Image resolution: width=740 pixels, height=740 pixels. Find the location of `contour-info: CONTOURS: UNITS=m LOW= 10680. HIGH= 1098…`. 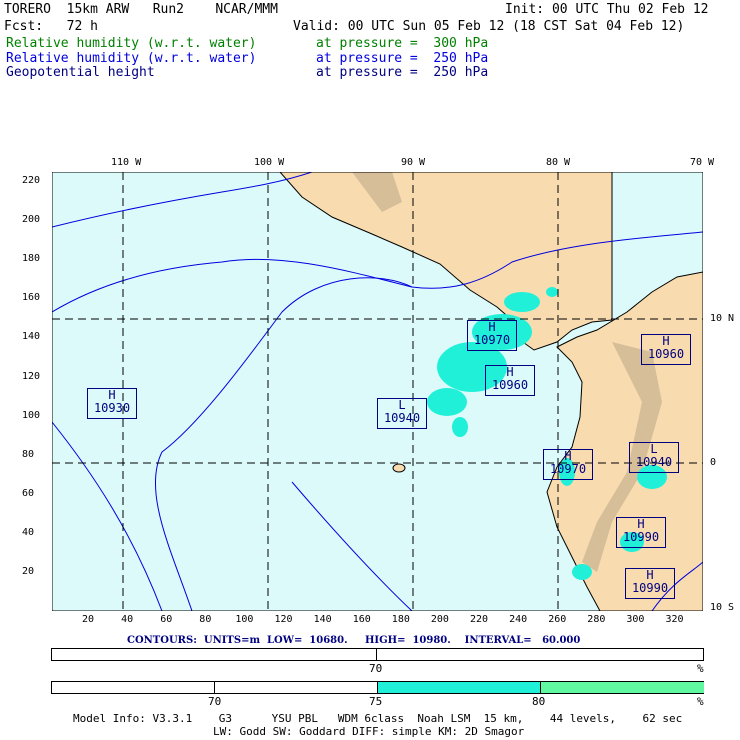

contour-info: CONTOURS: UNITS=m LOW= 10680. HIGH= 1098… is located at coordinates (354, 640).